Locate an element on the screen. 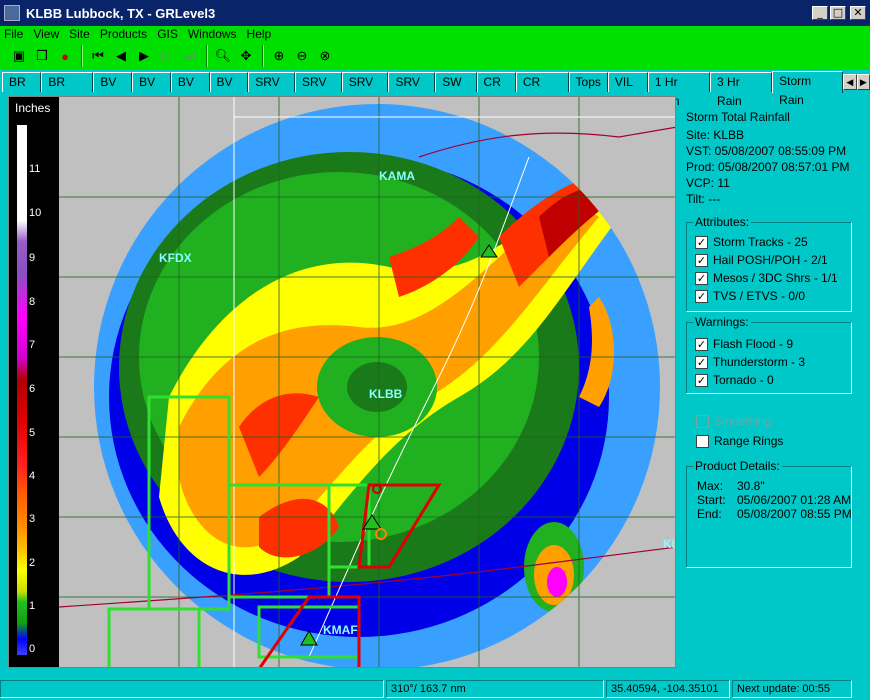  menu-products: Products is located at coordinates (123, 34).